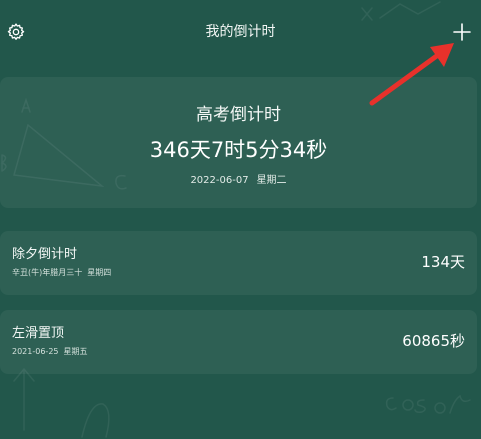 Image resolution: width=481 pixels, height=439 pixels. Describe the element at coordinates (238, 342) in the screenshot. I see `countdown-item-swipe-to-pin: 左滑置顶 2021-06-25 星期五 60865秒` at that location.